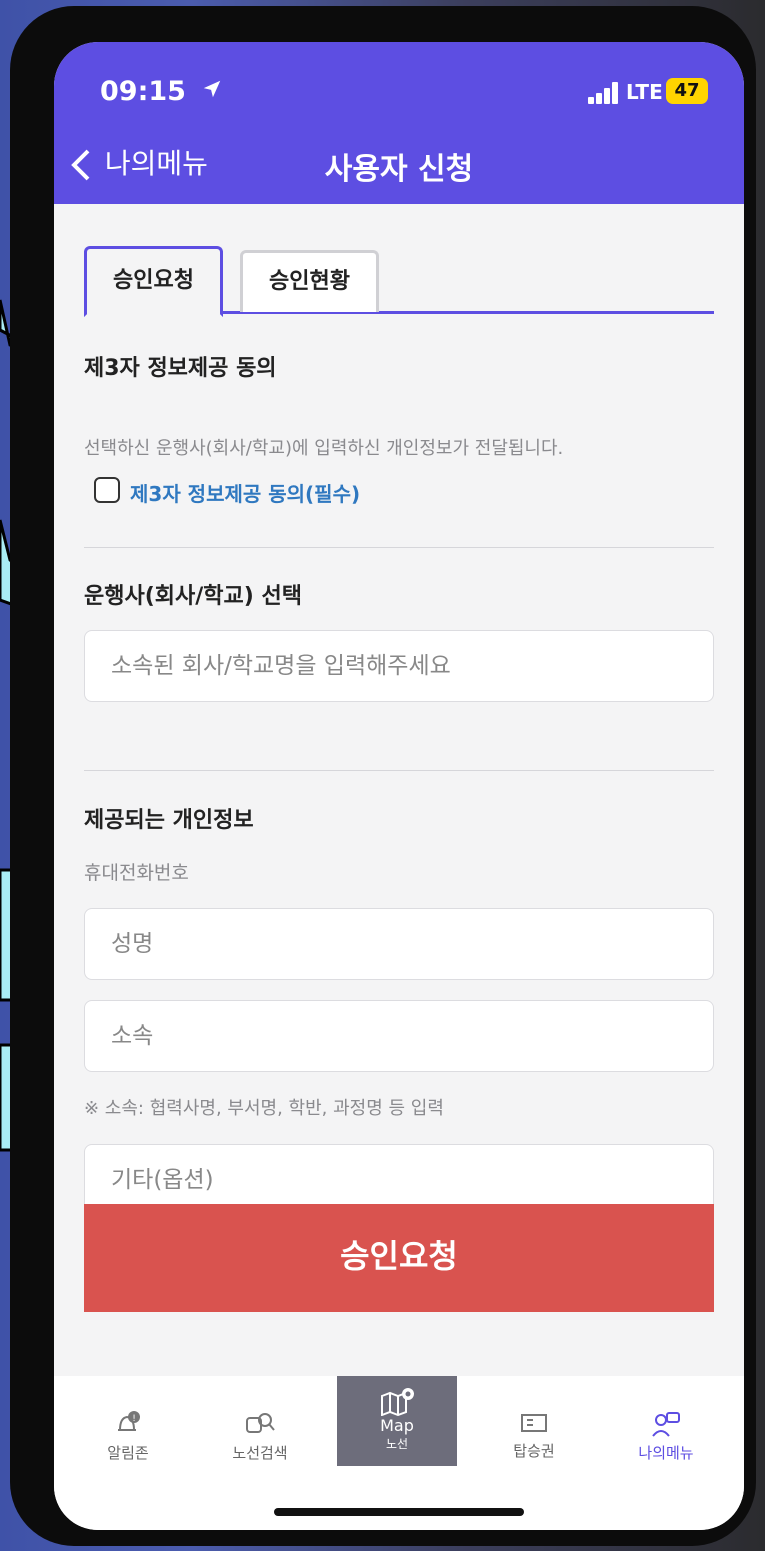 The width and height of the screenshot is (765, 1551). What do you see at coordinates (399, 666) in the screenshot?
I see `operator-input: 소속된 회사/학교명을 입력해주세요` at bounding box center [399, 666].